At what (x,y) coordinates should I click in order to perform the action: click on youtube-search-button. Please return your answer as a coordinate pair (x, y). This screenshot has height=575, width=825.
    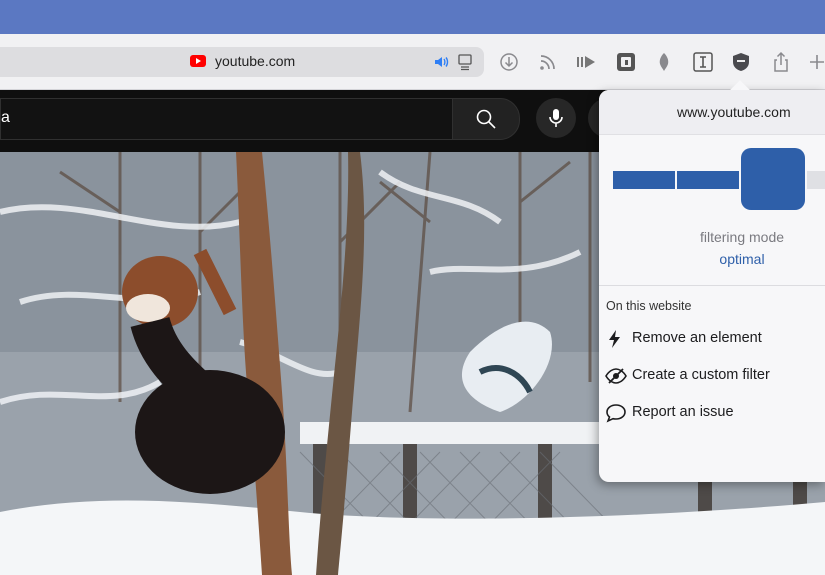
    Looking at the image, I should click on (486, 119).